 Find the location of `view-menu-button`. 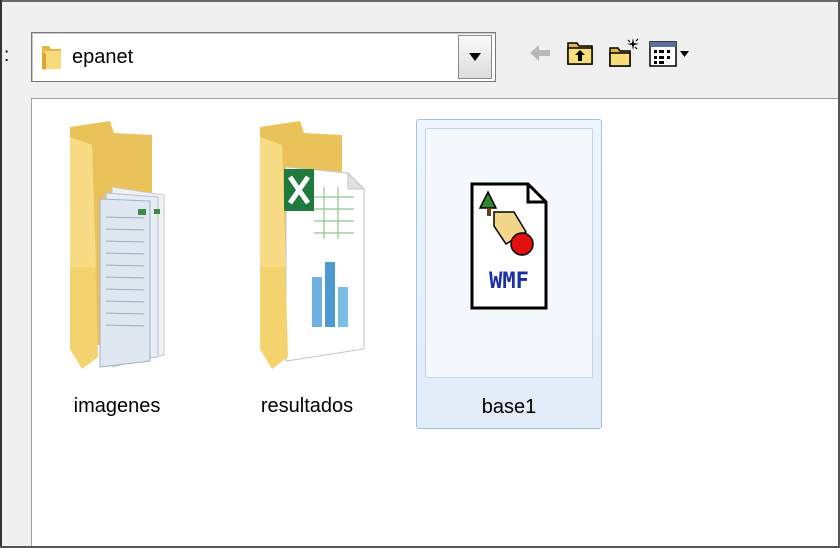

view-menu-button is located at coordinates (670, 53).